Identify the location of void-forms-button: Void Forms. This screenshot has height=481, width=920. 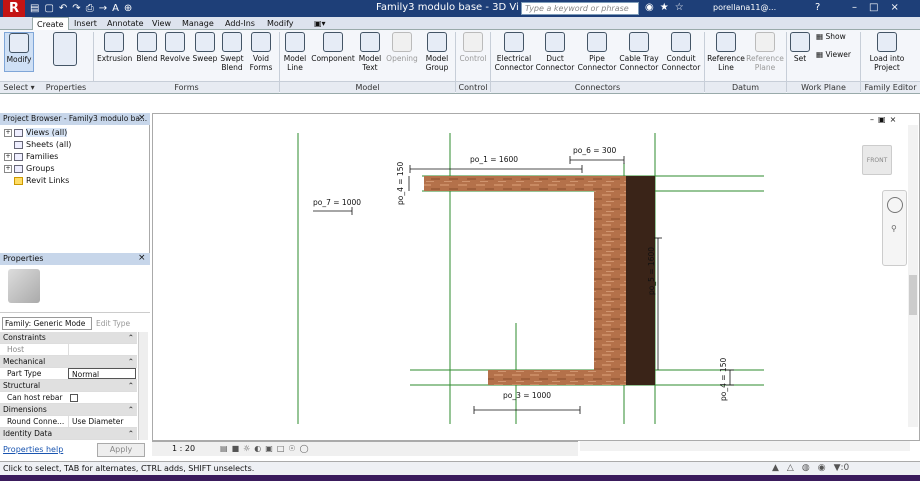
(261, 52).